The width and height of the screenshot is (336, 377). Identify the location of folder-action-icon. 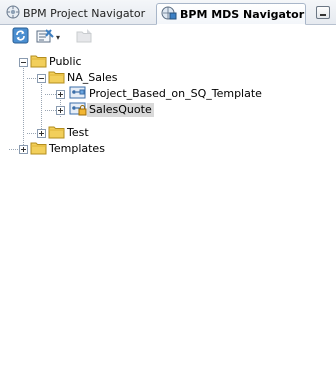
(84, 37).